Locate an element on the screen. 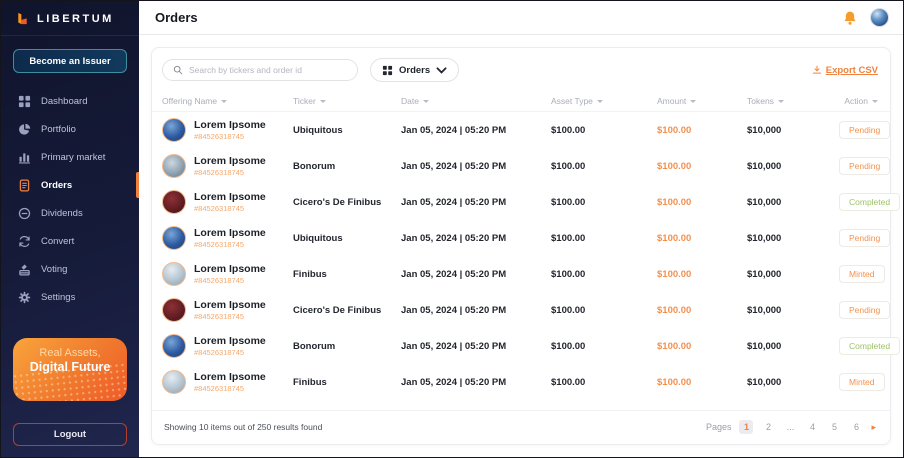 This screenshot has height=458, width=904. sidebar-item-dividends: Dividends is located at coordinates (70, 213).